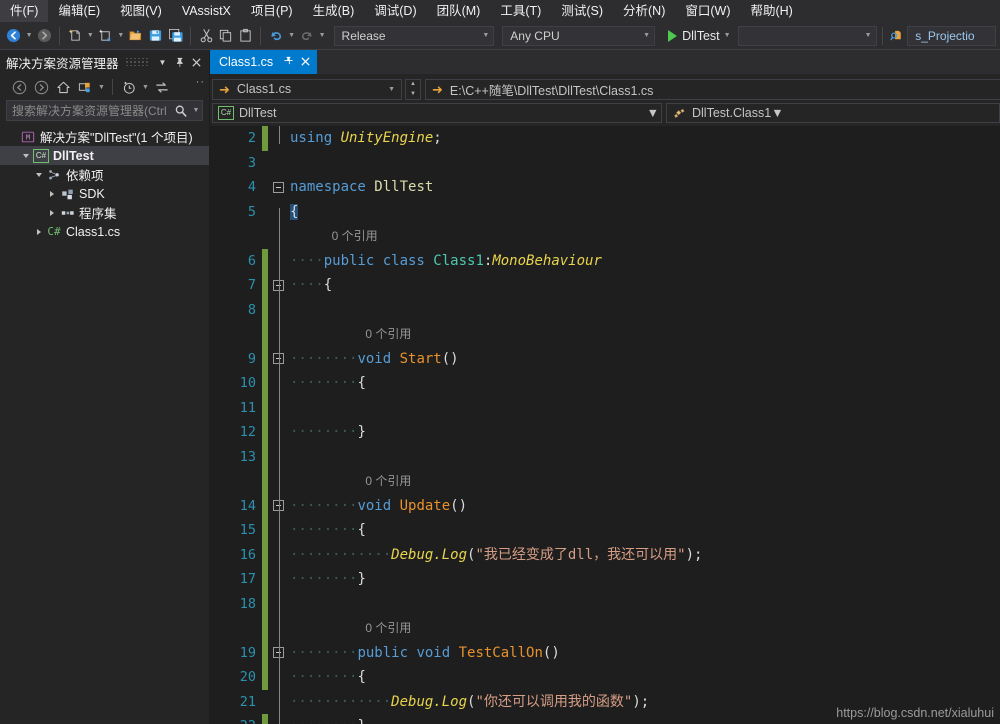 Image resolution: width=1000 pixels, height=724 pixels. Describe the element at coordinates (104, 212) in the screenshot. I see `tree-item-4: 程序集` at that location.